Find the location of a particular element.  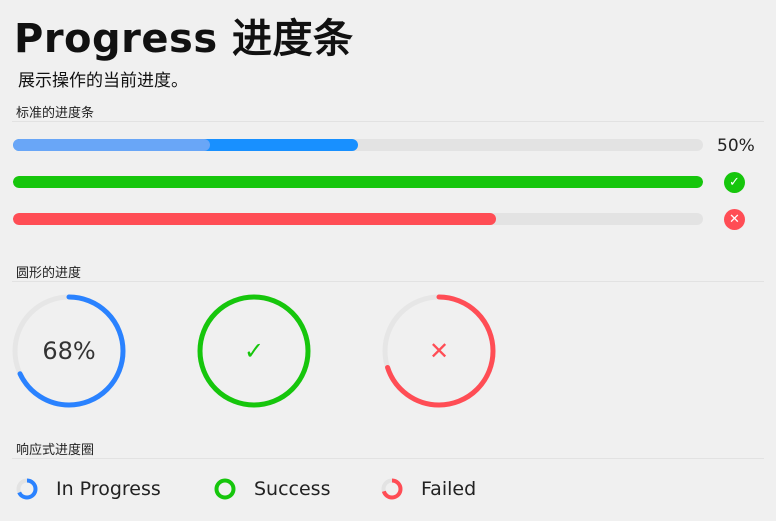

progress-circle-exception: ✕ is located at coordinates (439, 351).